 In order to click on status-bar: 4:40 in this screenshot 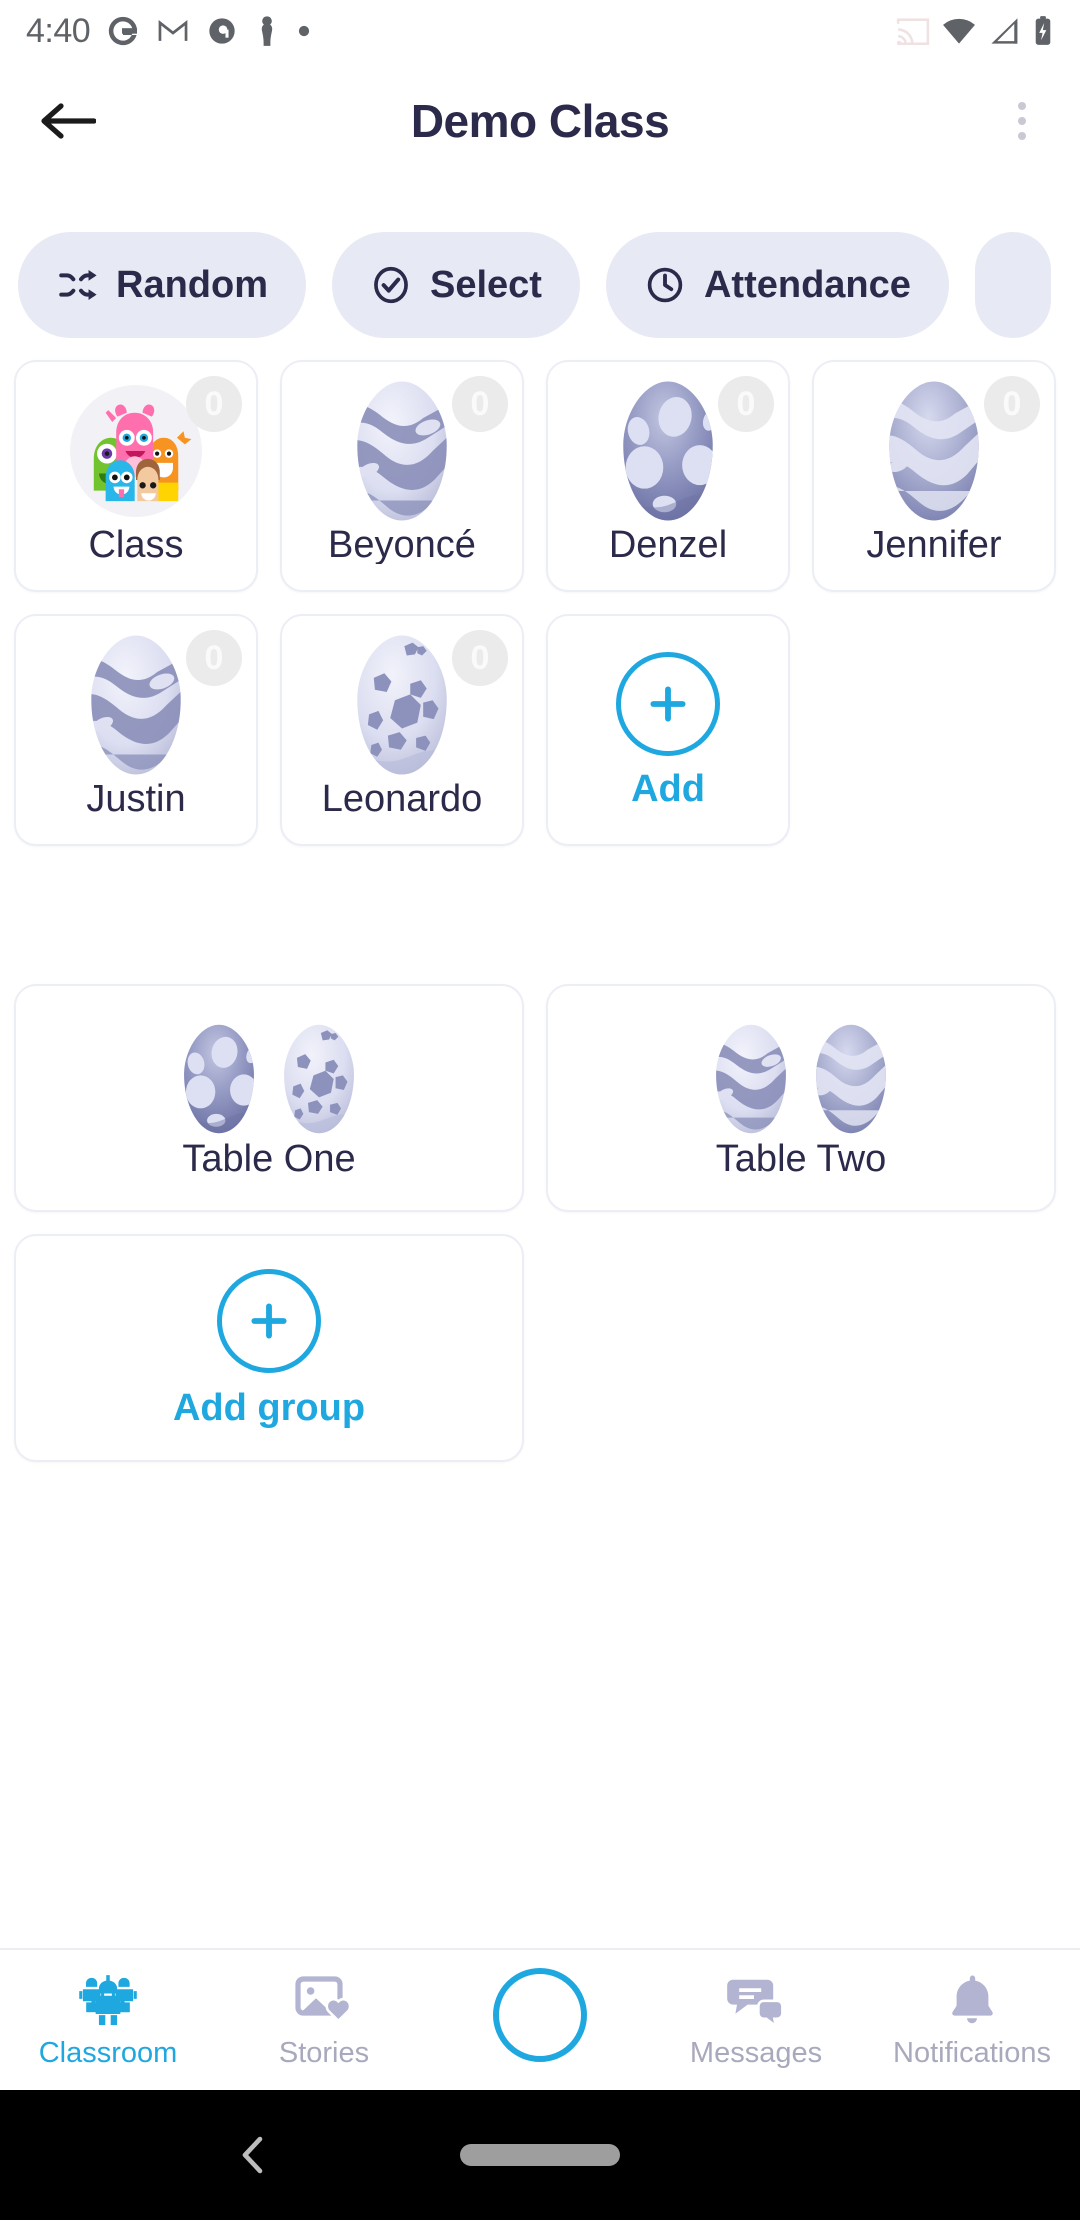, I will do `click(540, 31)`.